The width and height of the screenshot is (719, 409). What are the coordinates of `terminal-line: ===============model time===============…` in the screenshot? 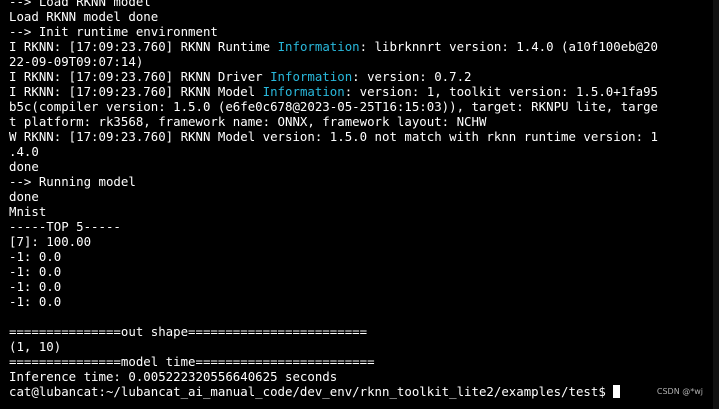 It's located at (360, 361).